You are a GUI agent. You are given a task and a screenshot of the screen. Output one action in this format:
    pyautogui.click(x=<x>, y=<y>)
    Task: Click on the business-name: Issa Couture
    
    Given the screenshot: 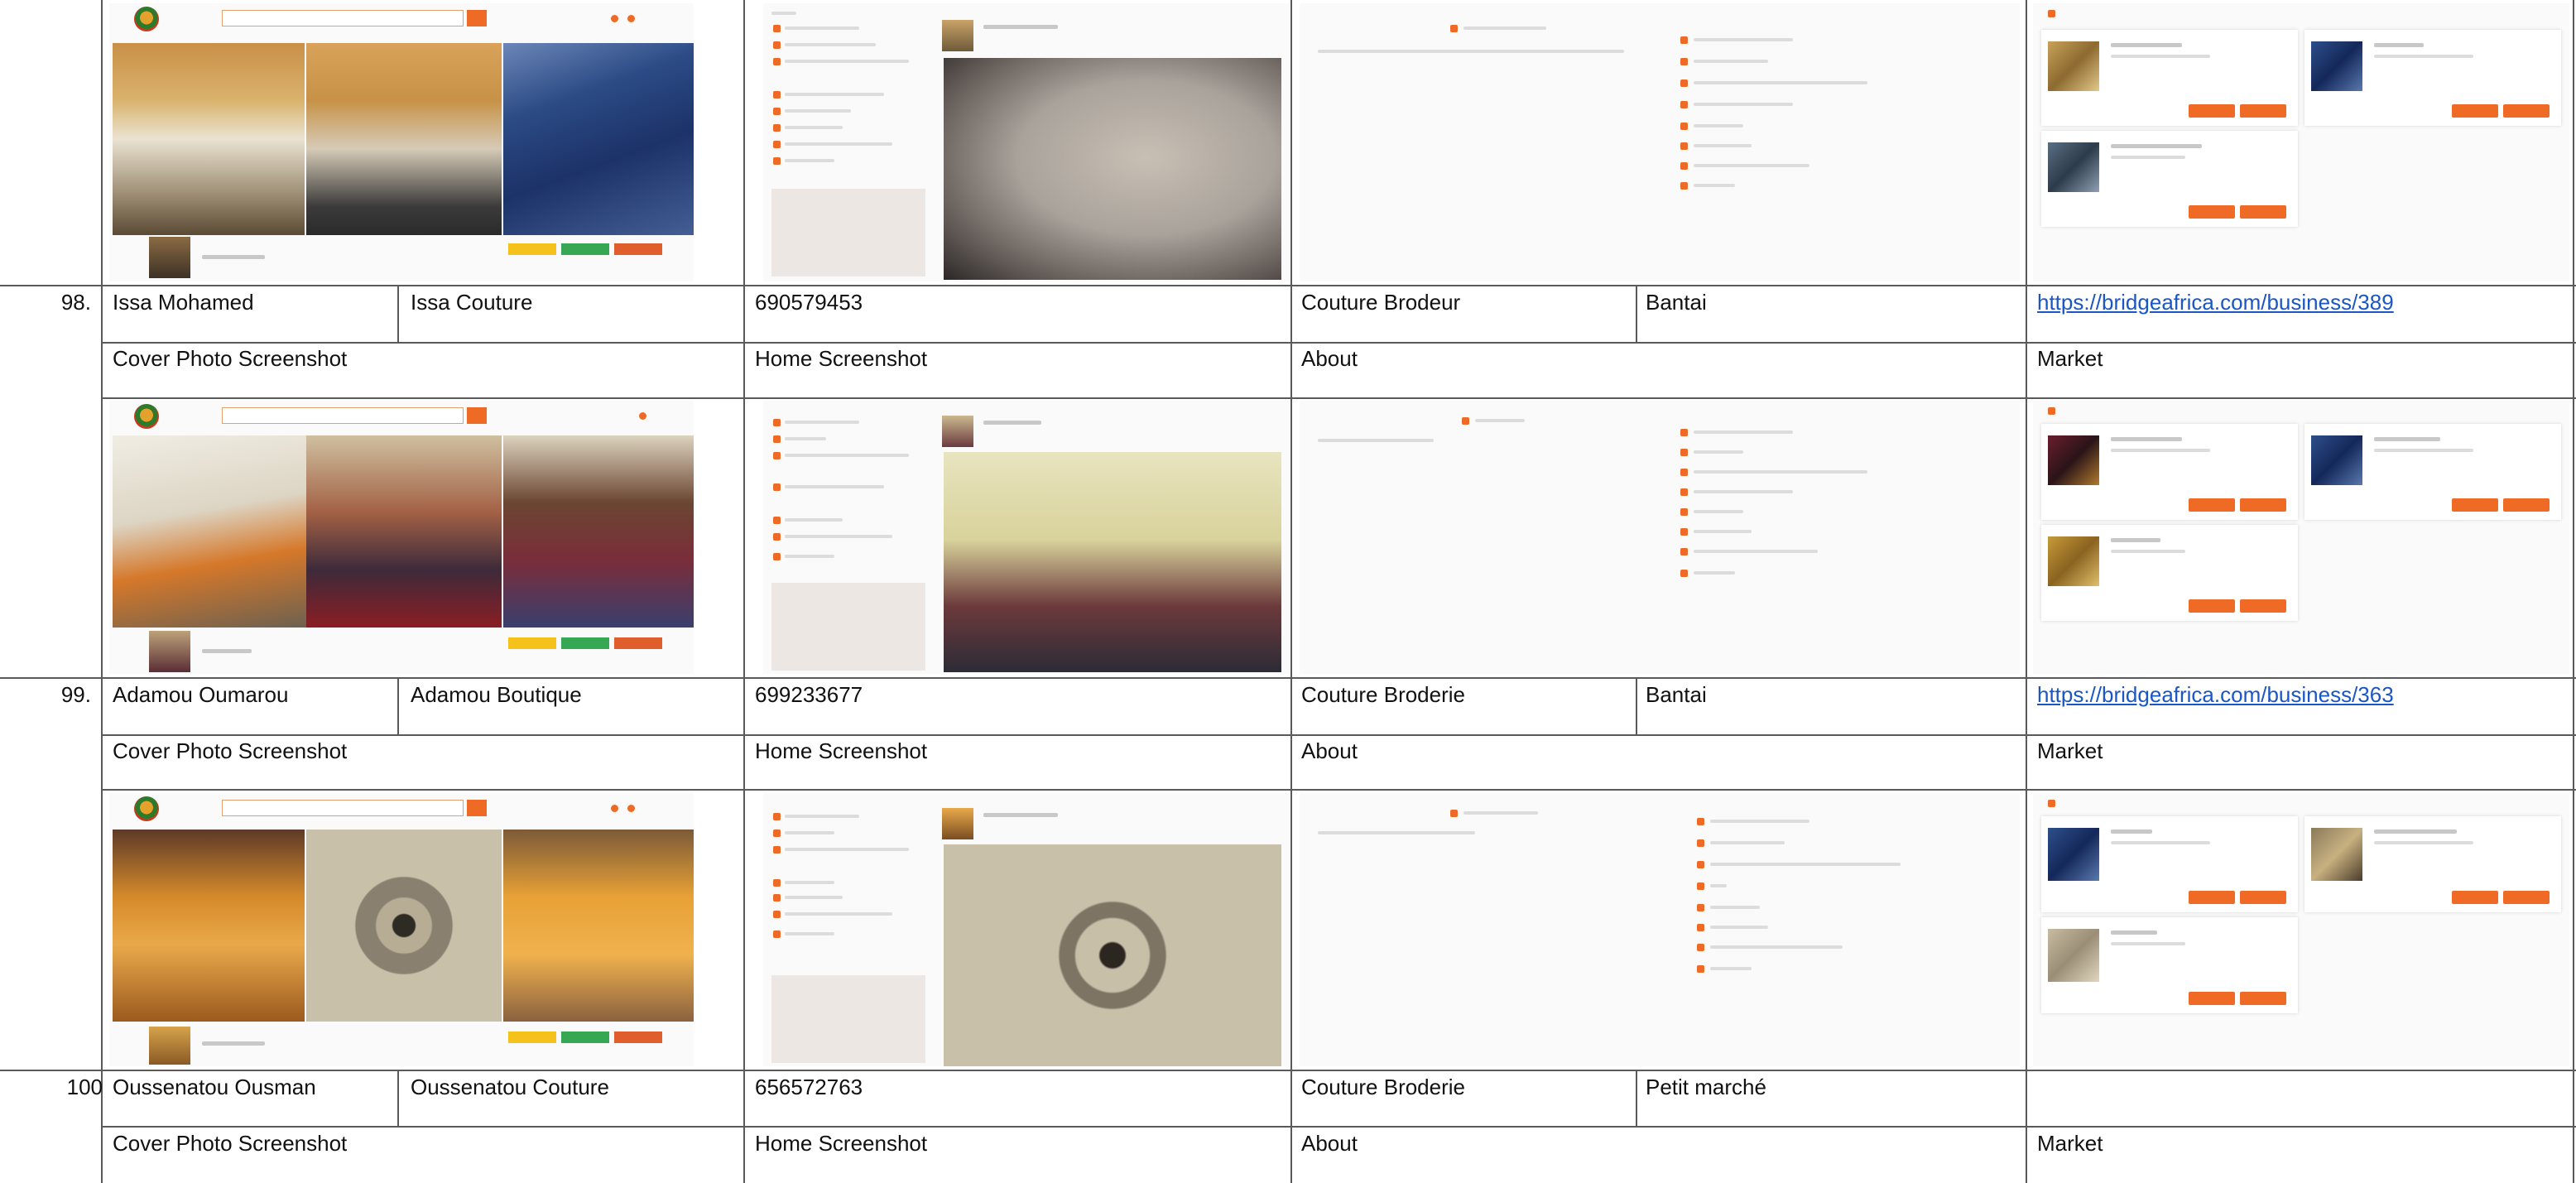 What is the action you would take?
    pyautogui.click(x=472, y=303)
    